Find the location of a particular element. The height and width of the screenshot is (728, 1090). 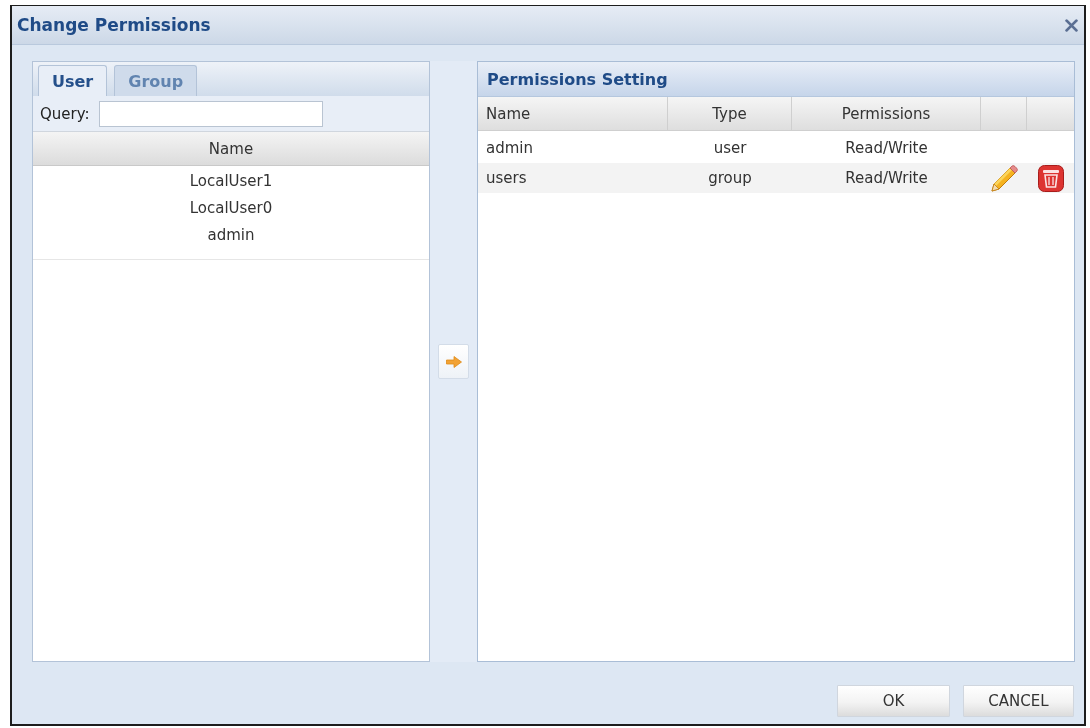

arrow-button is located at coordinates (453, 361).